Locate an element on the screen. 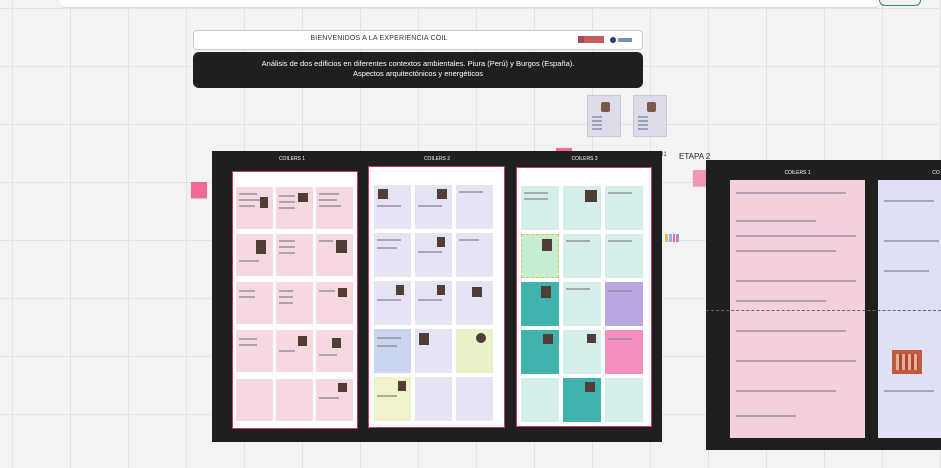 The width and height of the screenshot is (941, 468). building-image is located at coordinates (907, 362).